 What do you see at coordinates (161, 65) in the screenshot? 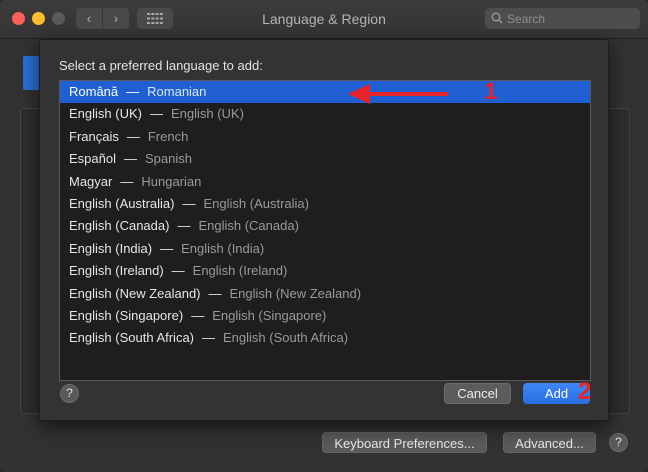
I see `sheet-prompt: Select a preferred language to add:` at bounding box center [161, 65].